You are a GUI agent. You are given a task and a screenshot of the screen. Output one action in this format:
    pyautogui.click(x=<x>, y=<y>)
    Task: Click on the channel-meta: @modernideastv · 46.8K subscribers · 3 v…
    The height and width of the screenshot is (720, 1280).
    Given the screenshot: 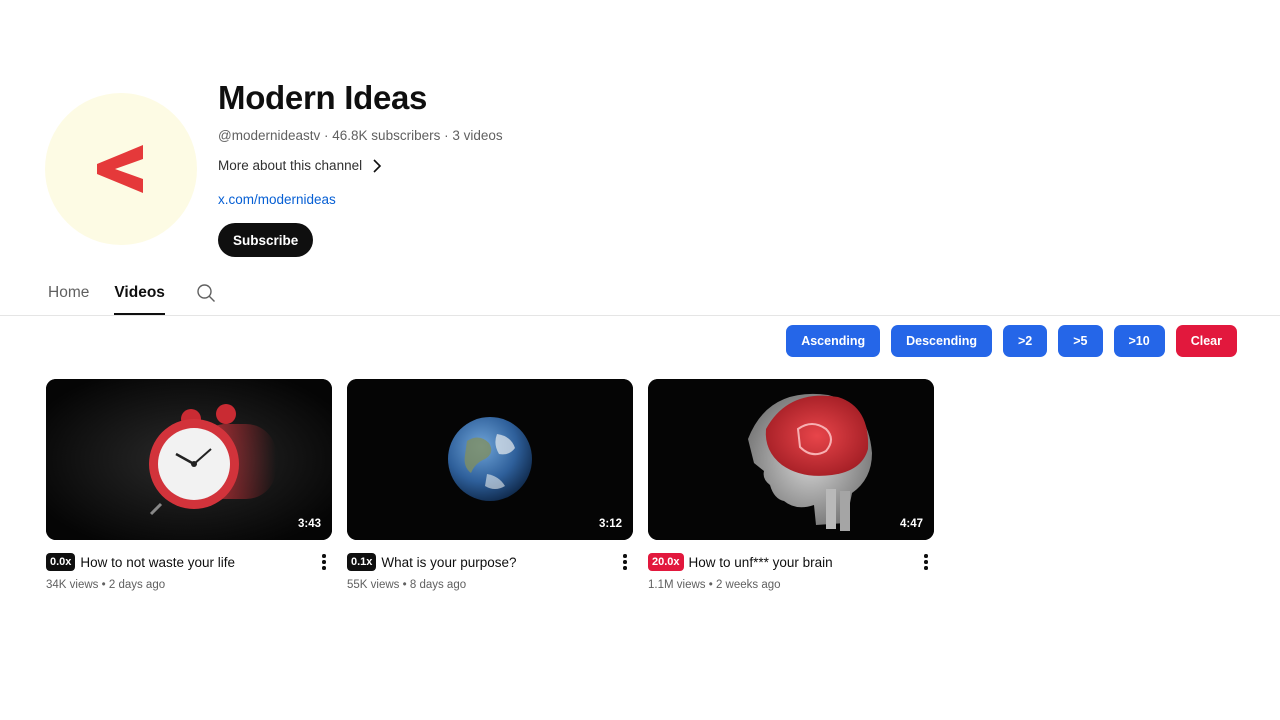 What is the action you would take?
    pyautogui.click(x=360, y=136)
    